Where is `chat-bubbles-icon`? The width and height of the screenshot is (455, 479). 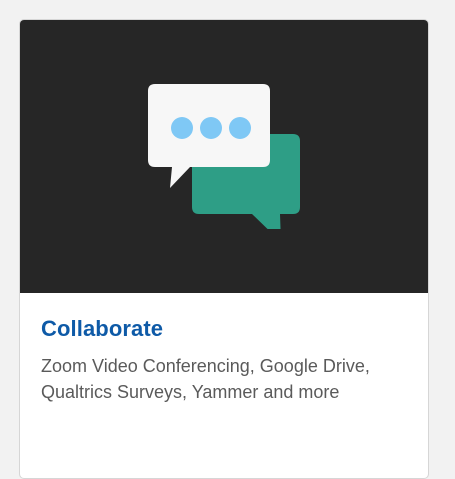
chat-bubbles-icon is located at coordinates (224, 156).